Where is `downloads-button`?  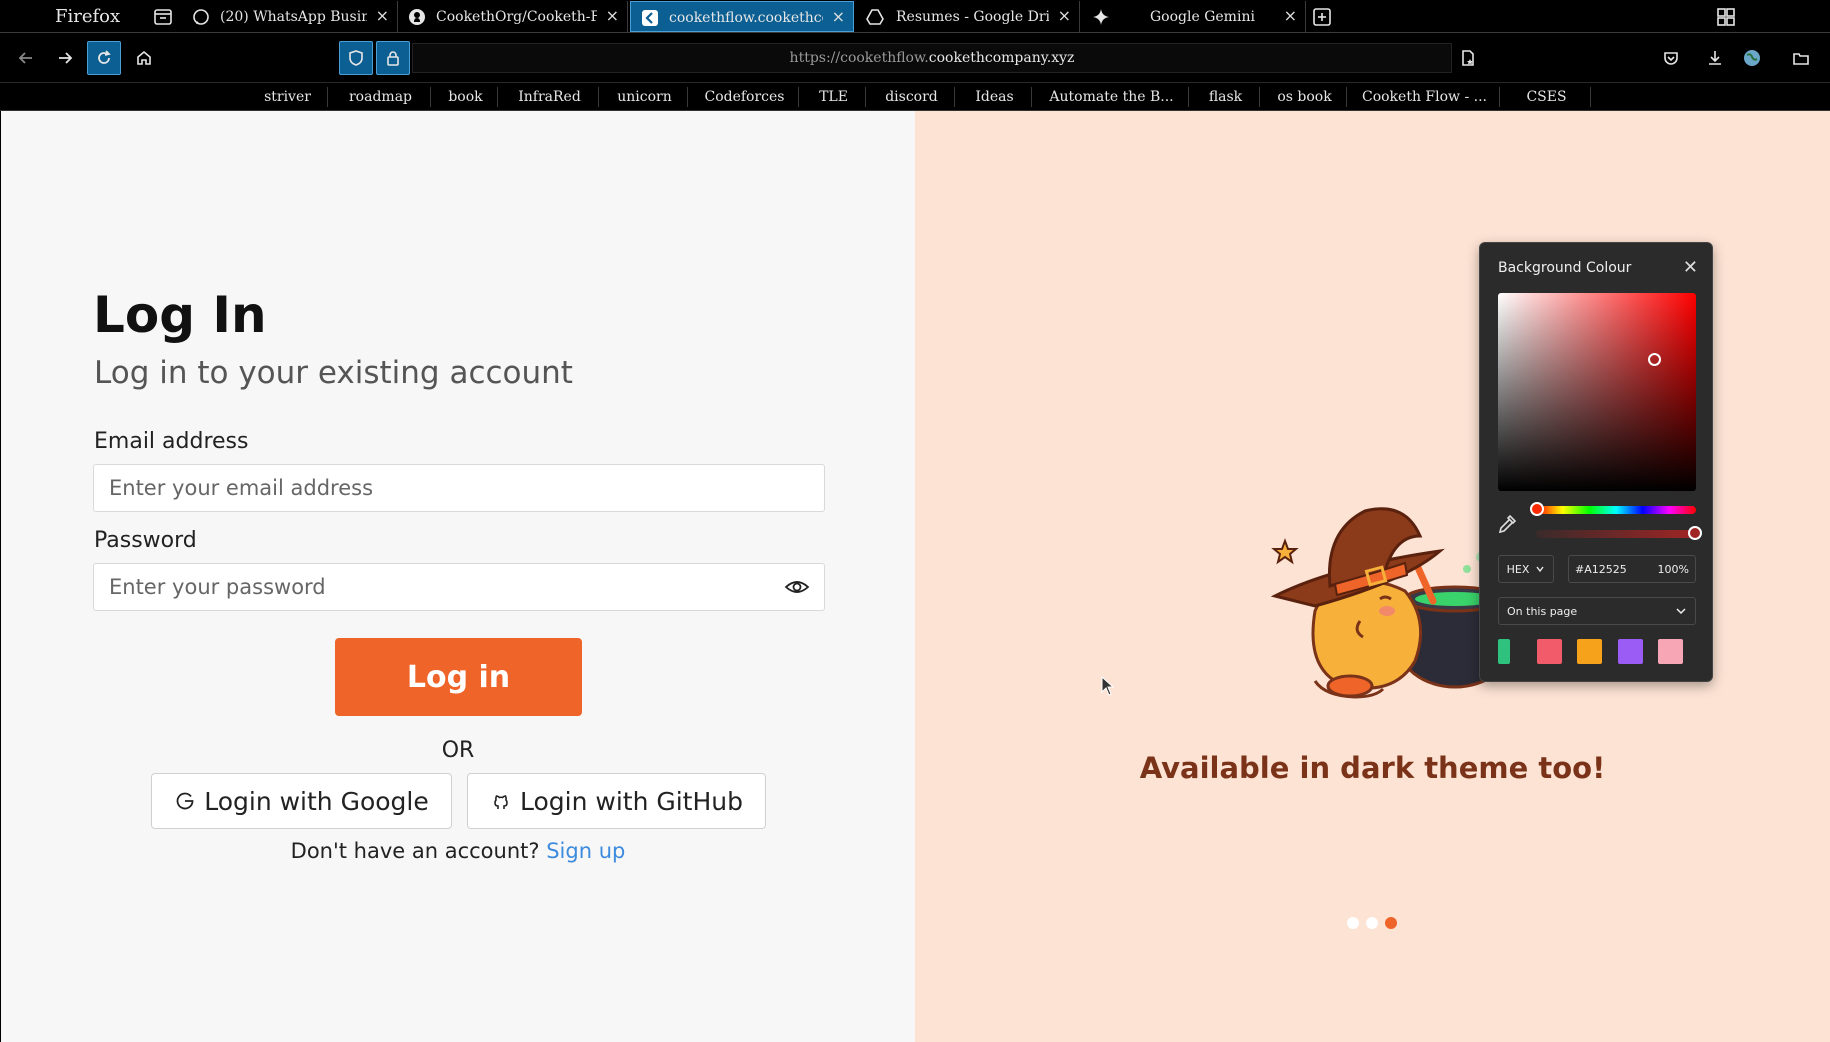 downloads-button is located at coordinates (1715, 58).